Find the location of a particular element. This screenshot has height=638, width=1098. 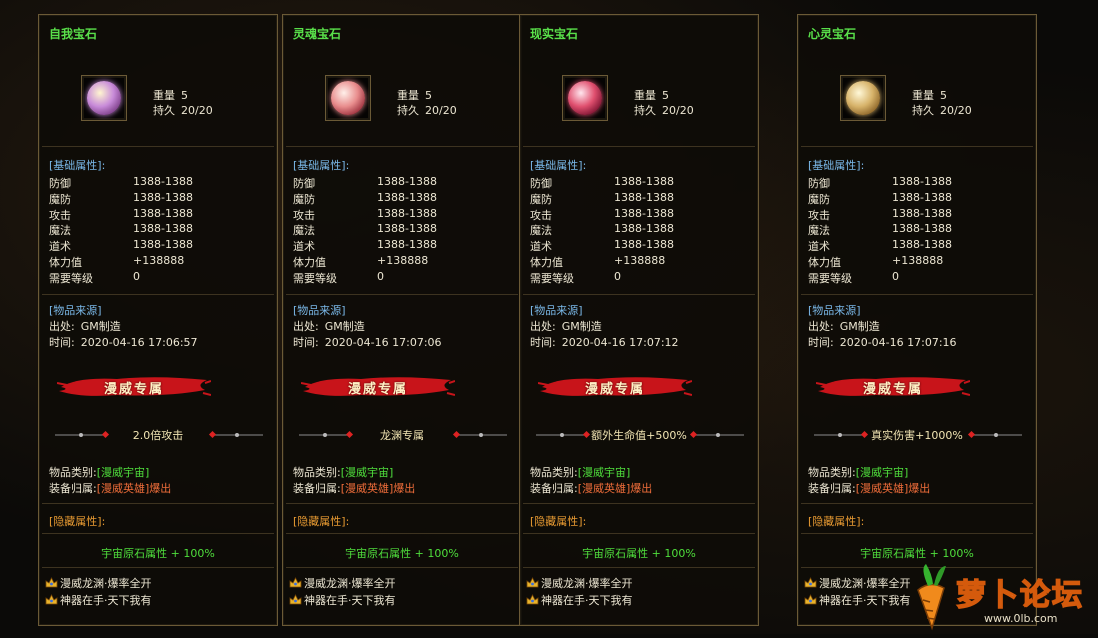

item-source-title: [物品来源] is located at coordinates (75, 310).